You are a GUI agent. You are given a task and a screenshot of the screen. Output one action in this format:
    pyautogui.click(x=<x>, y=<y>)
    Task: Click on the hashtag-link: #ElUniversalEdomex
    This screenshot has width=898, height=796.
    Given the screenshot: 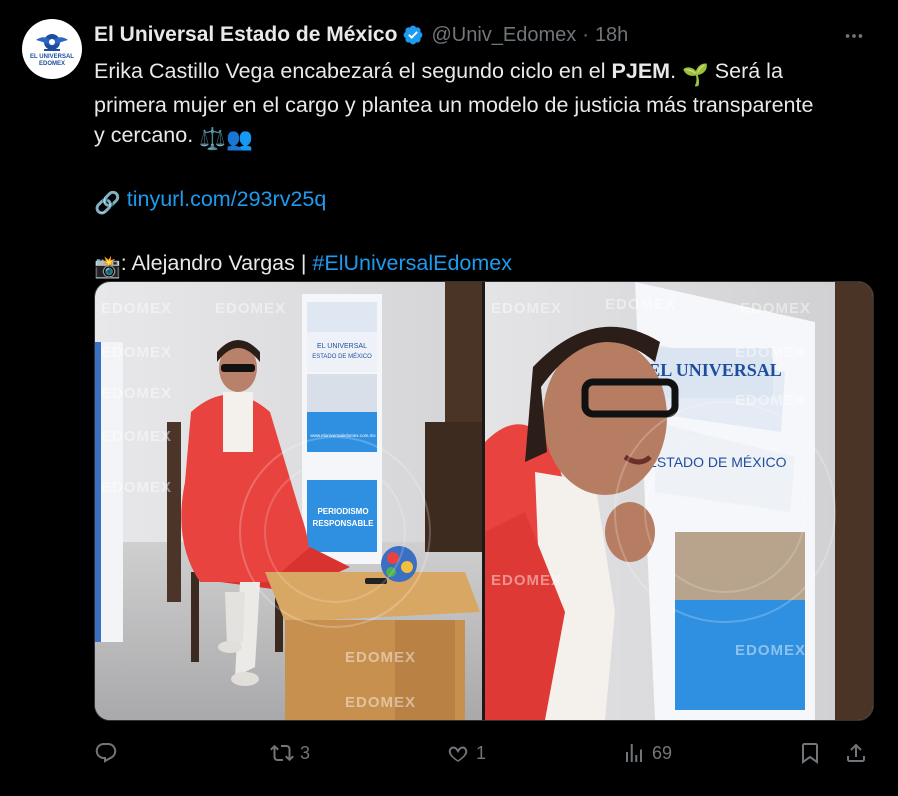 What is the action you would take?
    pyautogui.click(x=412, y=263)
    